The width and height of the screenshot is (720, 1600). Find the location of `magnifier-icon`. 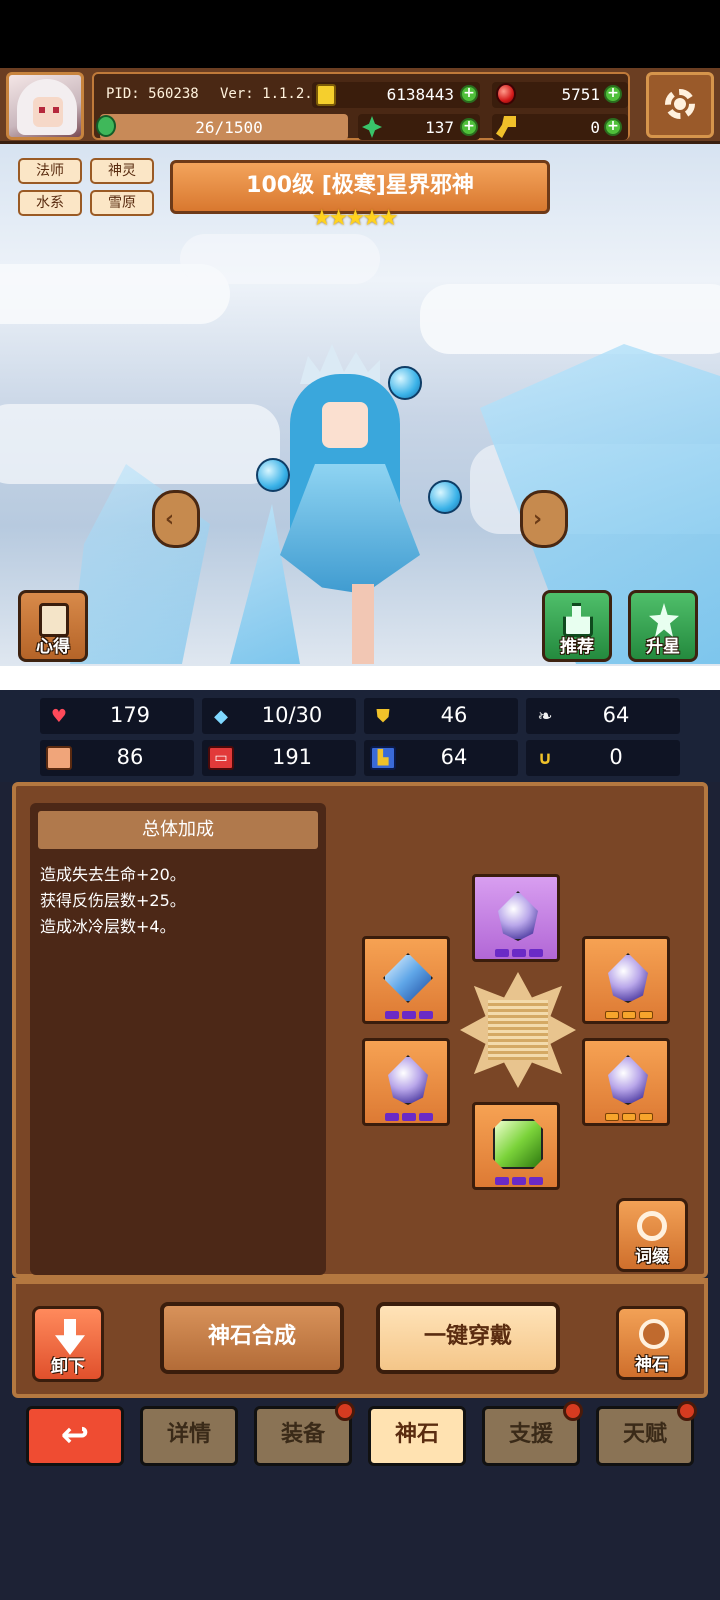

magnifier-icon is located at coordinates (652, 1226).